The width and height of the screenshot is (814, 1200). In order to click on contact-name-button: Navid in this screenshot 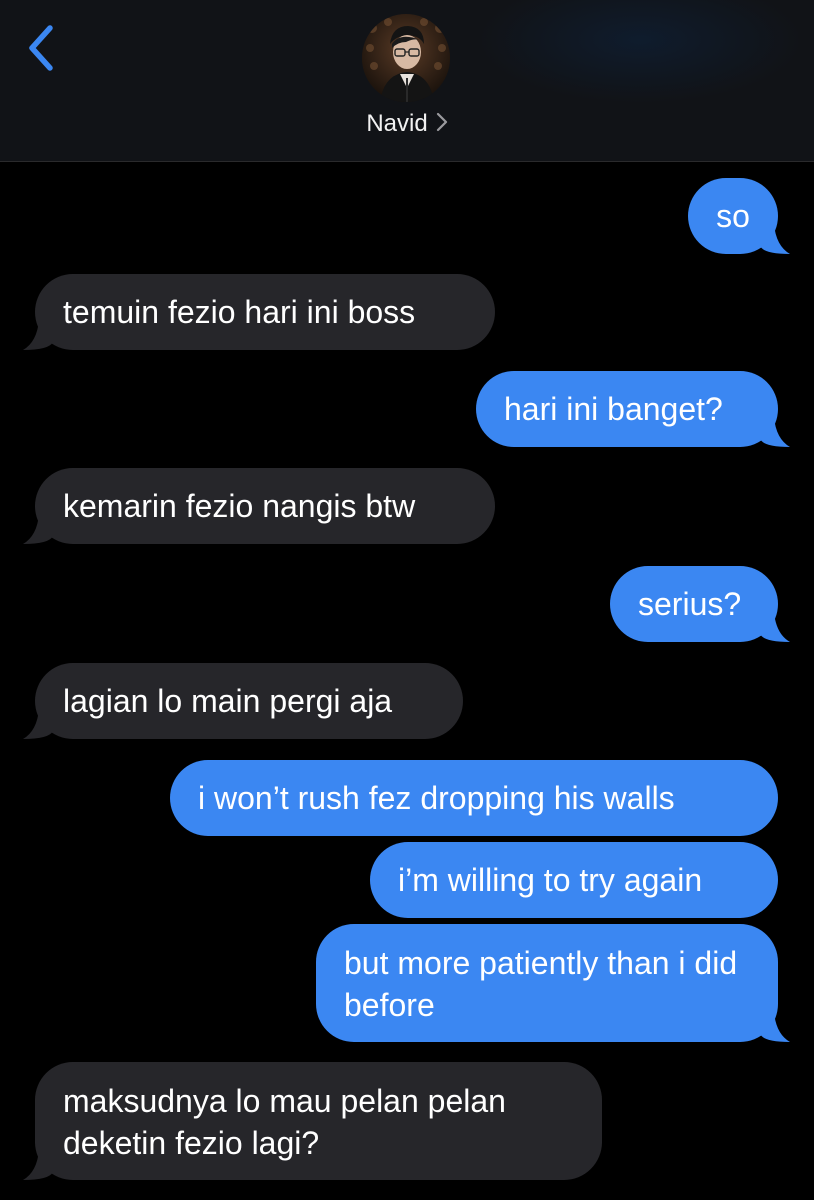, I will do `click(407, 124)`.